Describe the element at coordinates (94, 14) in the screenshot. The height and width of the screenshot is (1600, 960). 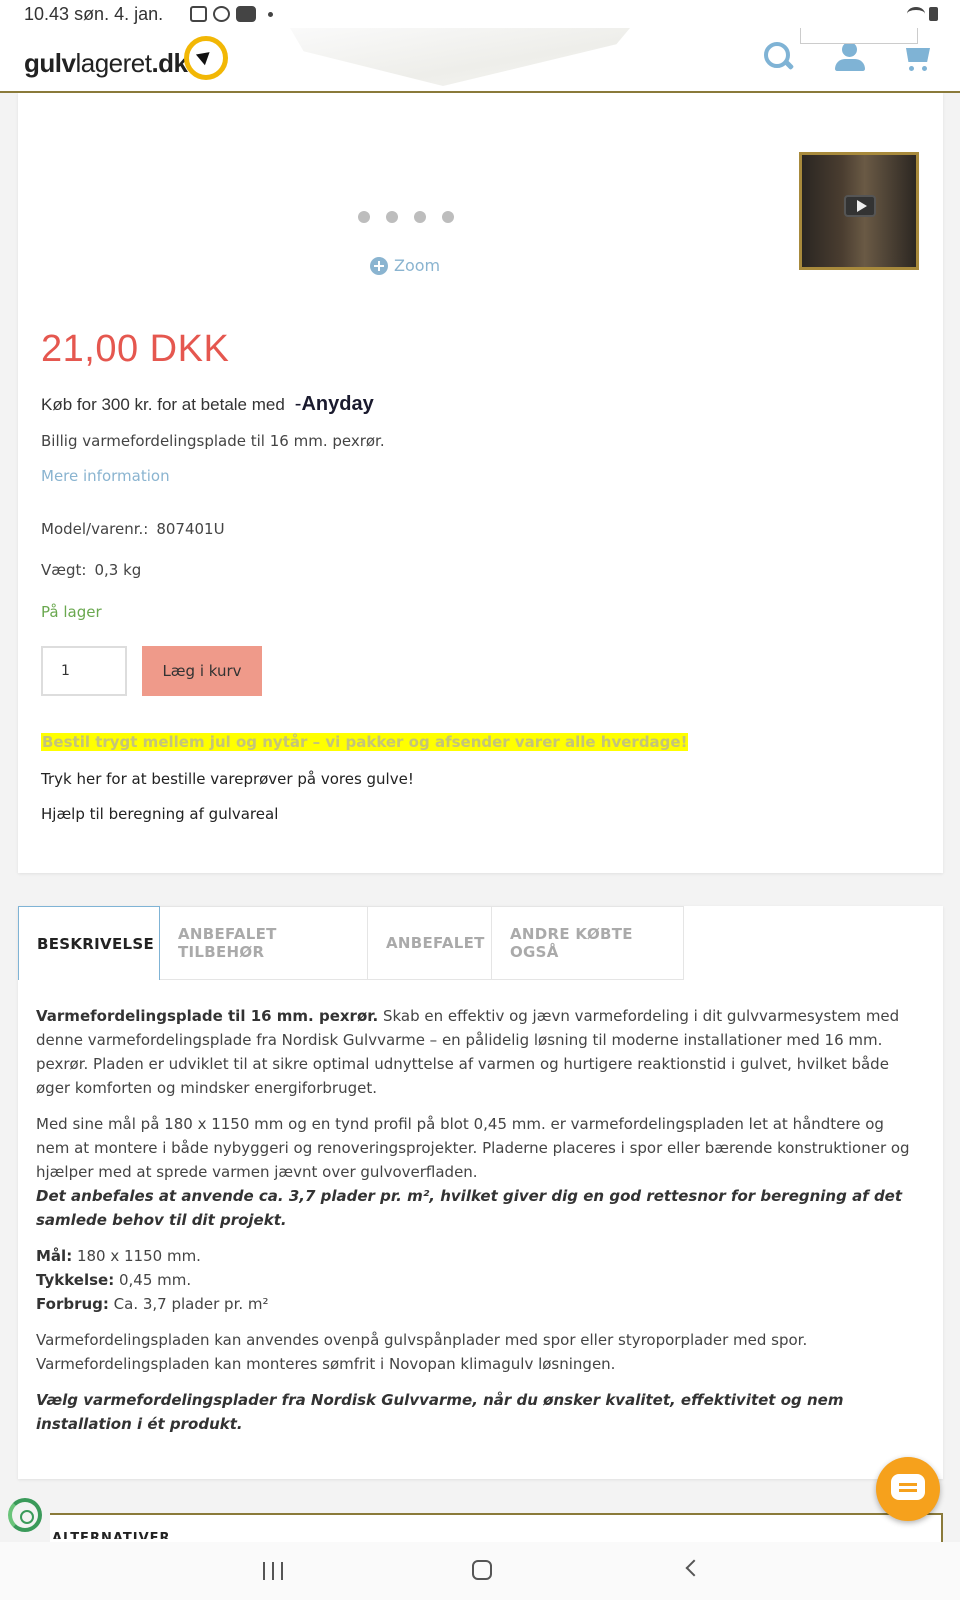
I see `status-time: 10.43 søn. 4. jan.` at that location.